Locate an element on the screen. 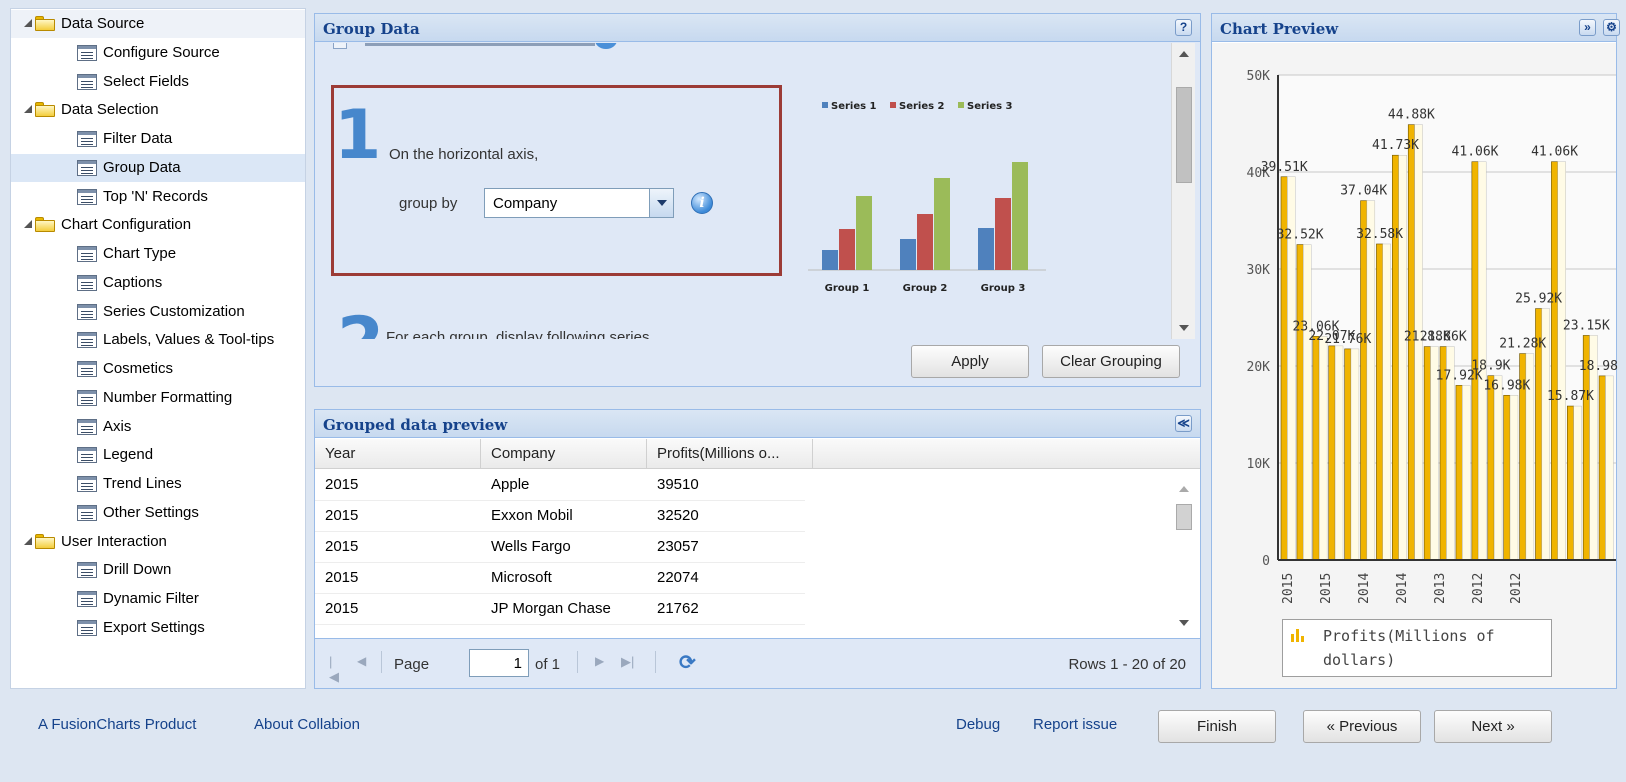  tree-item-captions: Captions is located at coordinates (158, 283).